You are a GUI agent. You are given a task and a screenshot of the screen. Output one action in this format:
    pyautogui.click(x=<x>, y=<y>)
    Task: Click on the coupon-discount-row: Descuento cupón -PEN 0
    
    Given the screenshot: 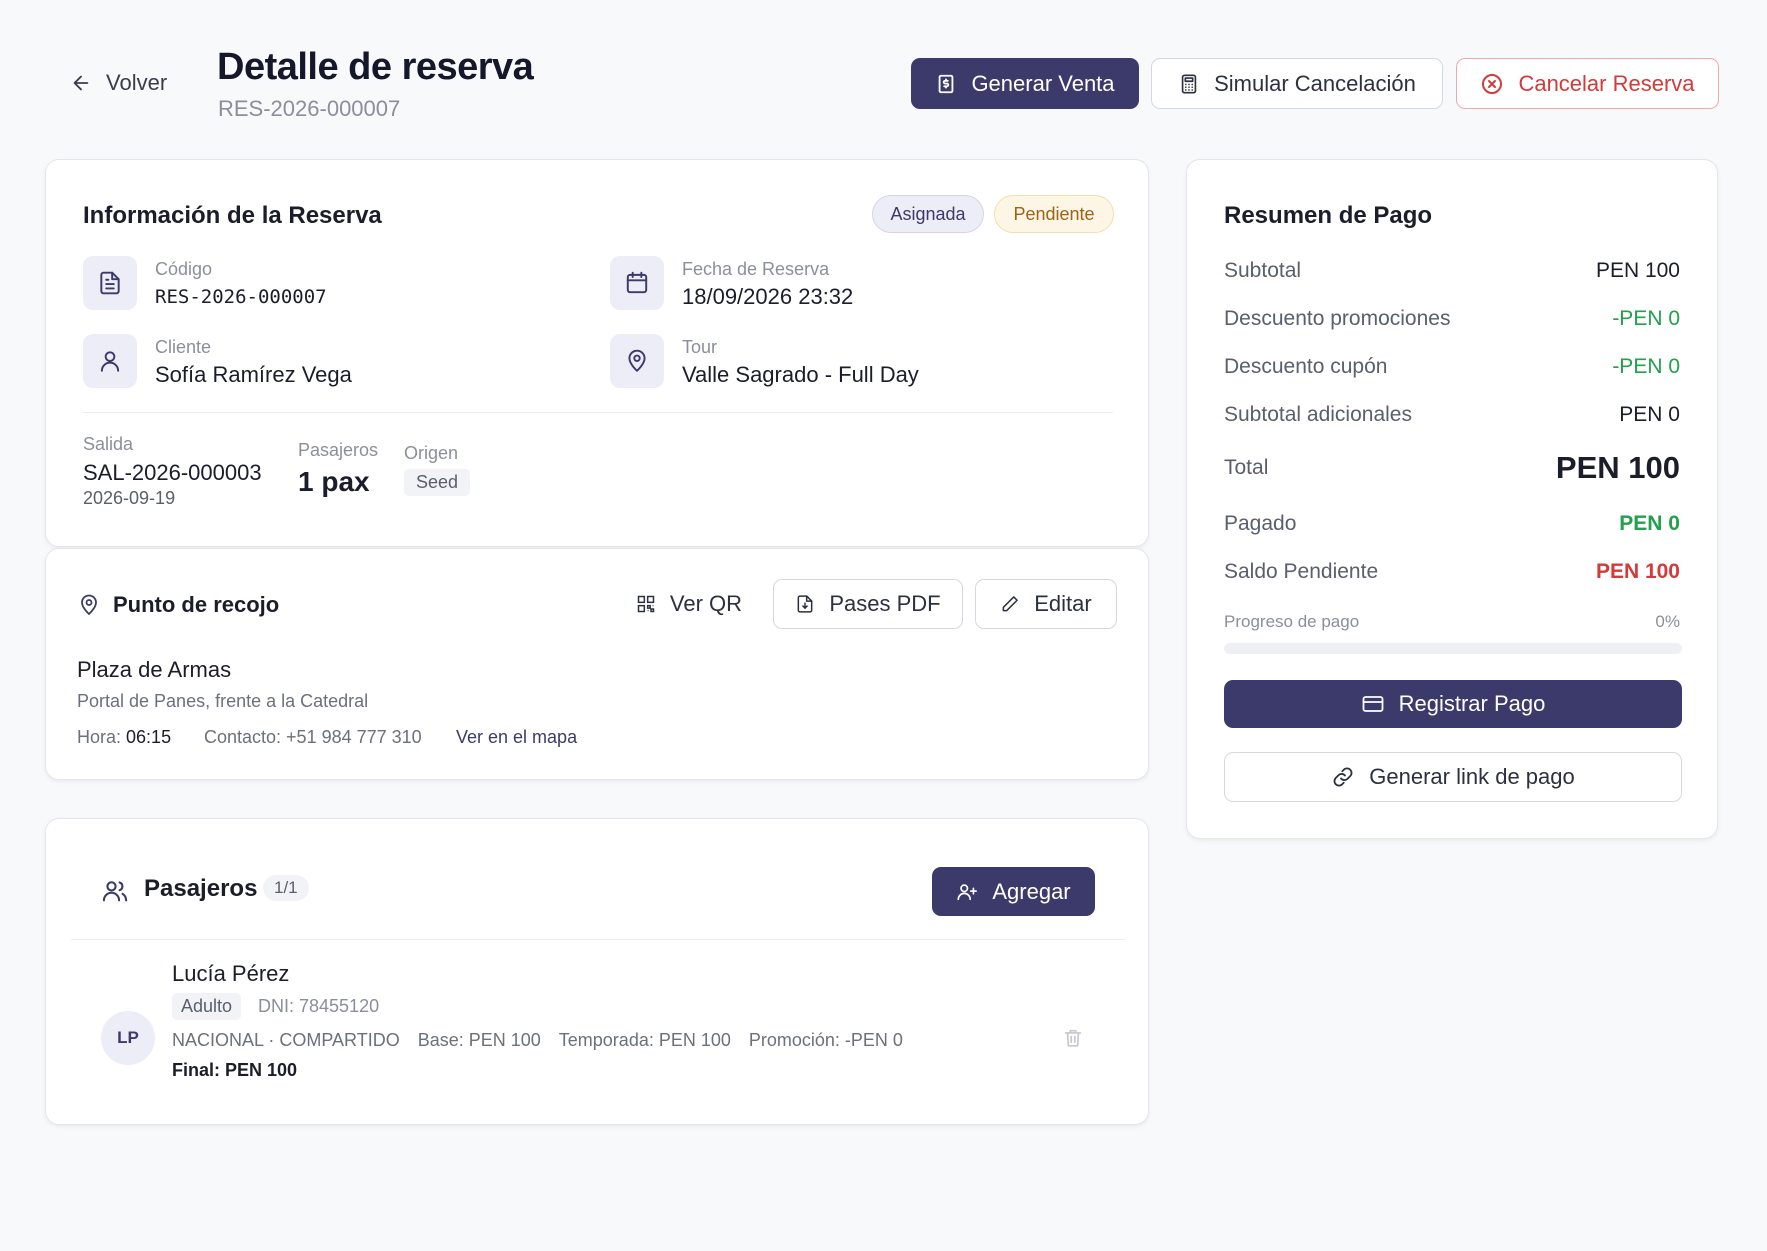 What is the action you would take?
    pyautogui.click(x=1452, y=367)
    